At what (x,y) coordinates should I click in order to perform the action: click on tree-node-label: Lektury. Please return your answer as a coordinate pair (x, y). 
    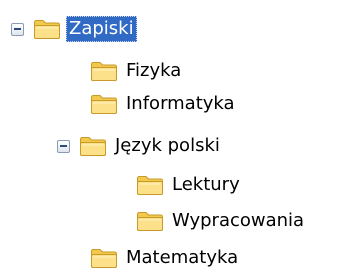
    Looking at the image, I should click on (206, 185).